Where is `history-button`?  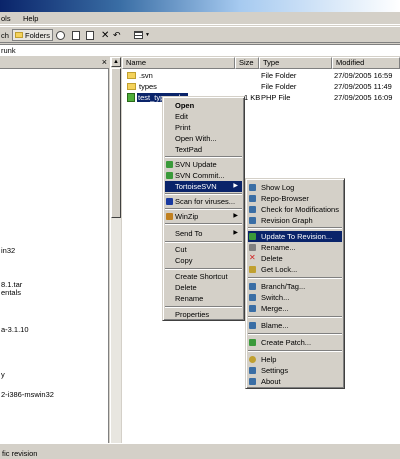
history-button is located at coordinates (60, 35).